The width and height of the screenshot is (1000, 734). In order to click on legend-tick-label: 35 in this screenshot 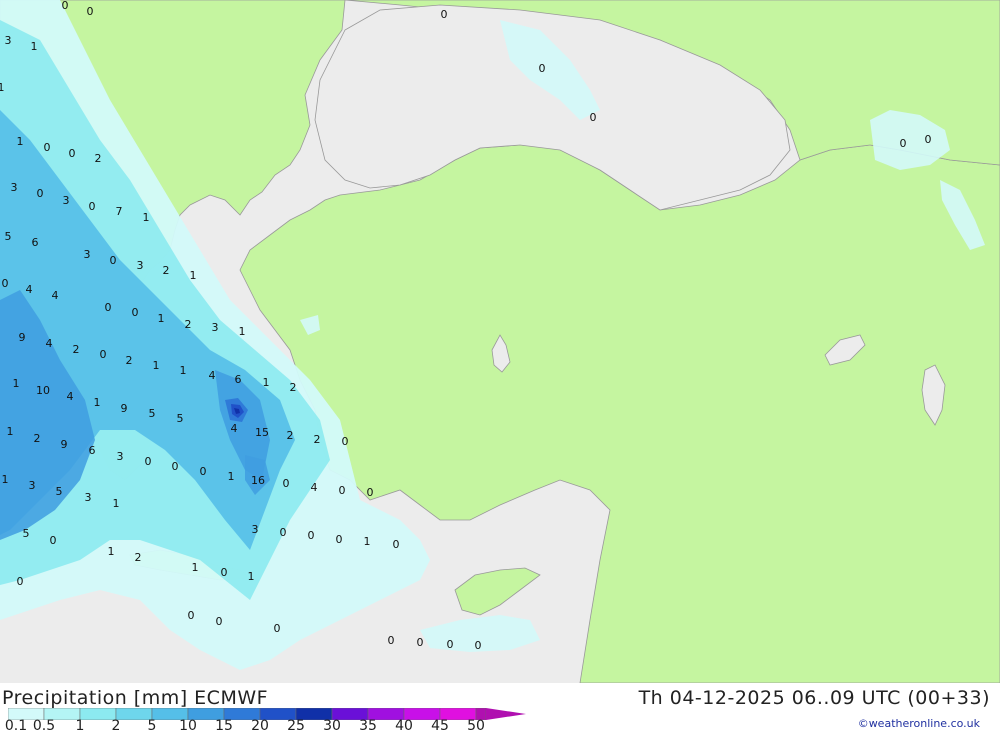, I will do `click(368, 726)`.